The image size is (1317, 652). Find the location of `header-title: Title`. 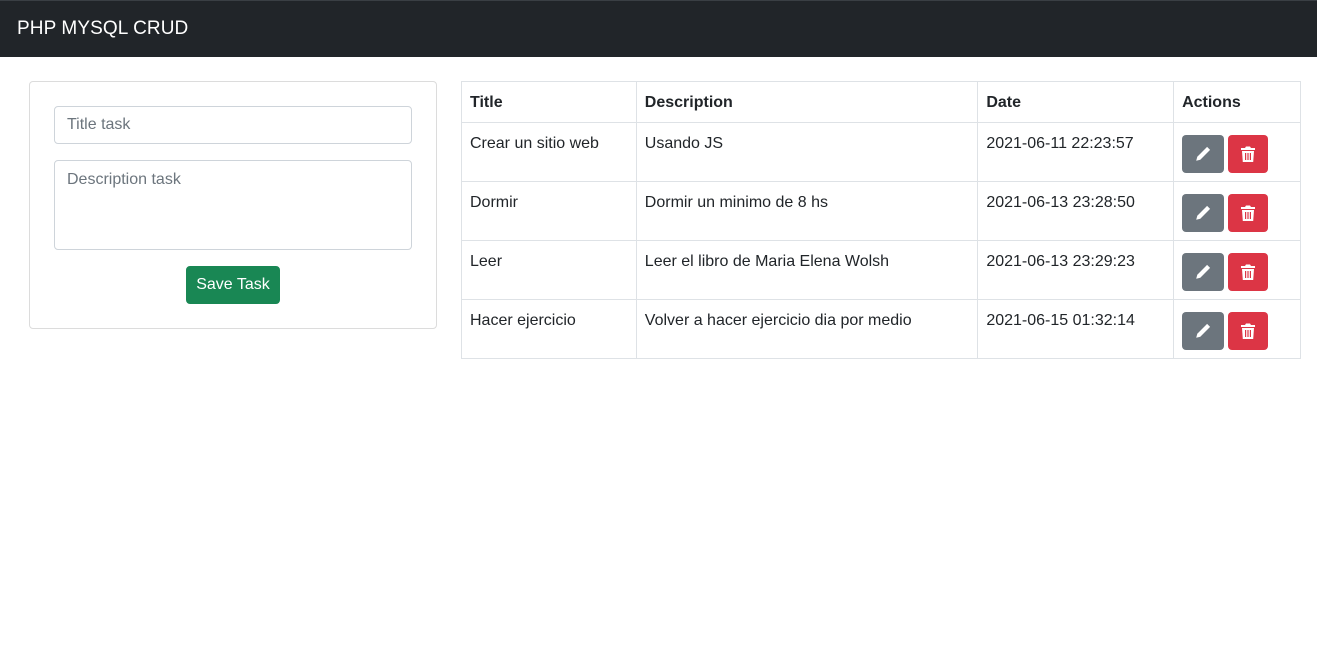

header-title: Title is located at coordinates (549, 102).